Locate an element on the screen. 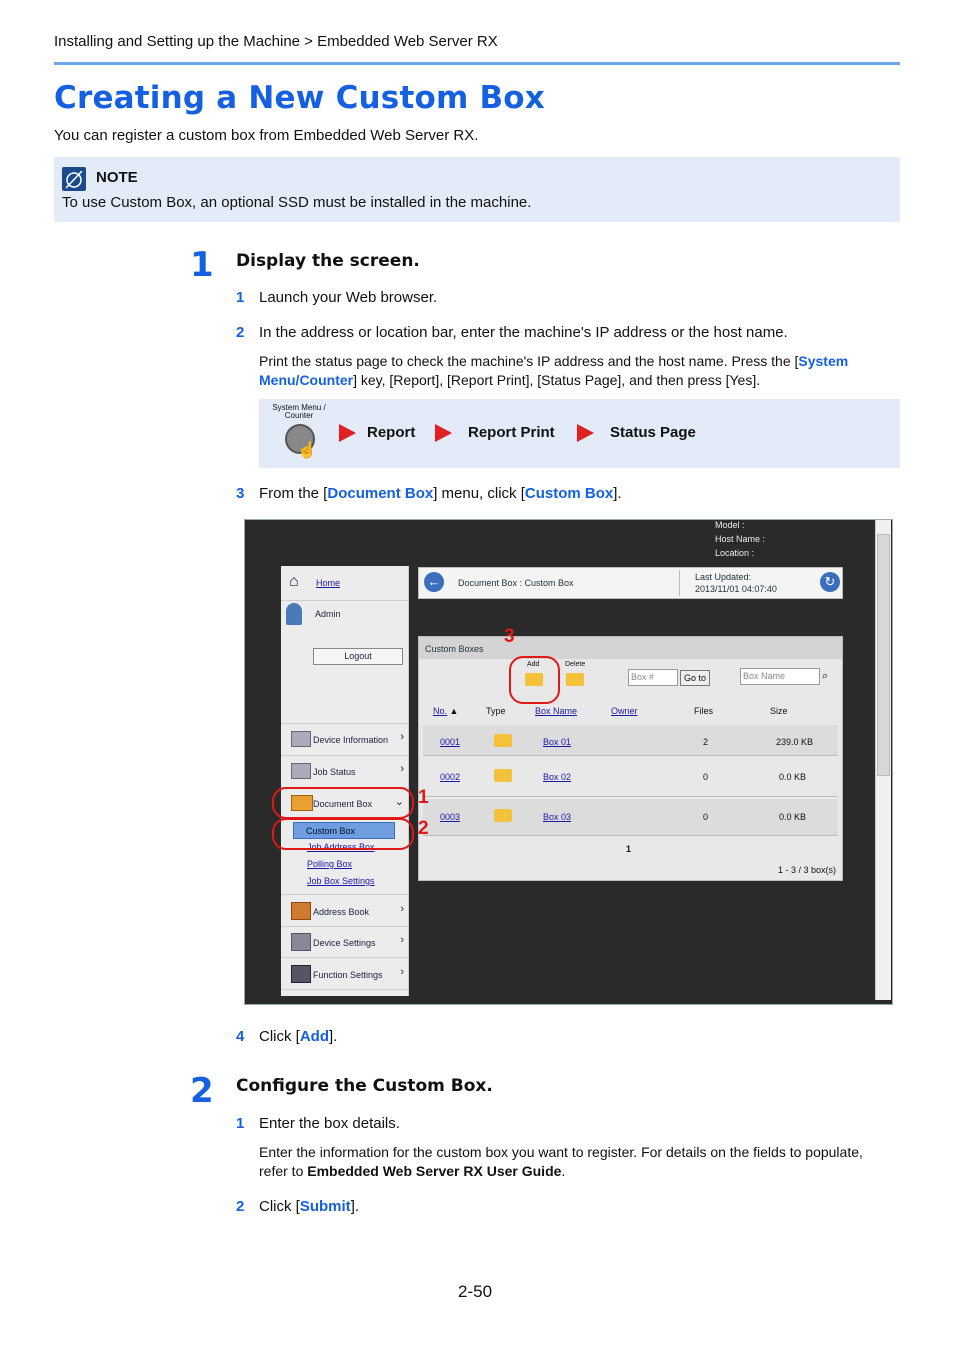 The width and height of the screenshot is (954, 1350). substep-number: 3 is located at coordinates (240, 493).